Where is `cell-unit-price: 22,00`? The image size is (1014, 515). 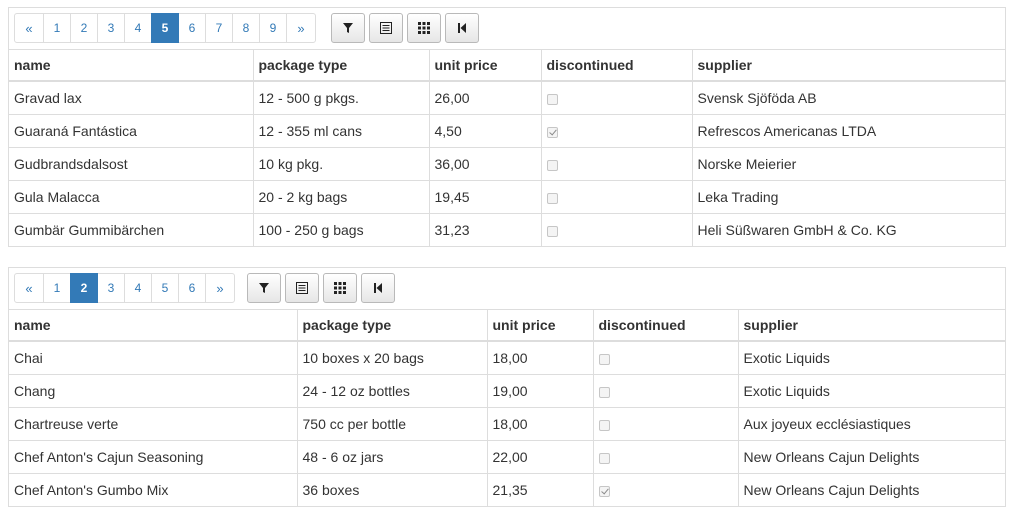 cell-unit-price: 22,00 is located at coordinates (540, 457).